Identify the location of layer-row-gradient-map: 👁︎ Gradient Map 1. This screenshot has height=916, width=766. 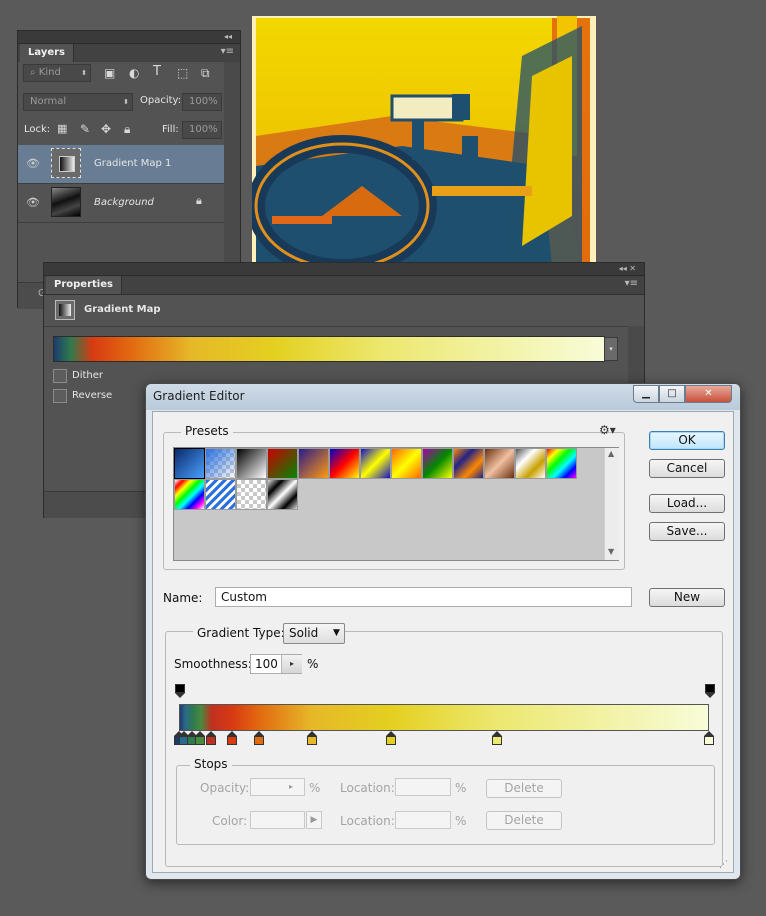
(121, 164).